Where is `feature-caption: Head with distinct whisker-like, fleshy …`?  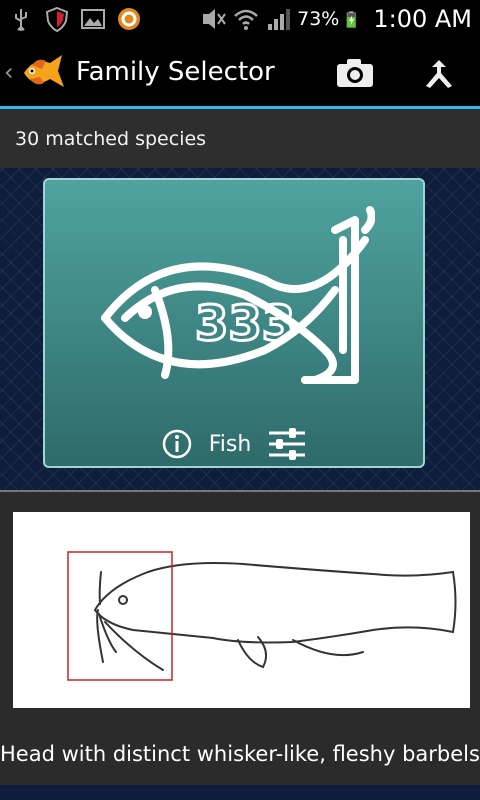 feature-caption: Head with distinct whisker-like, fleshy … is located at coordinates (240, 754).